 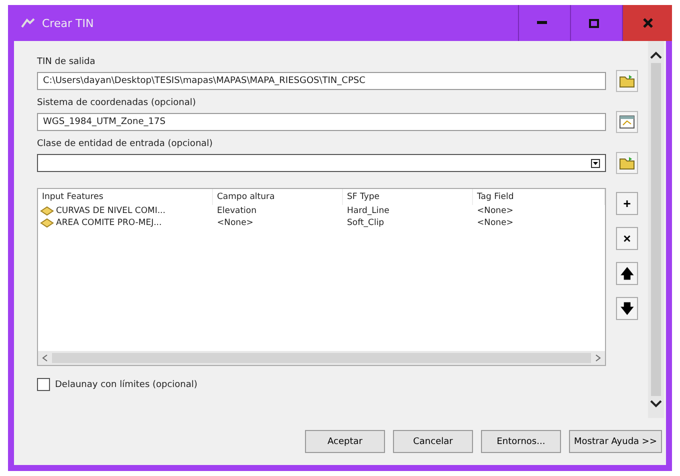 What do you see at coordinates (539, 197) in the screenshot?
I see `column-header: Tag Field` at bounding box center [539, 197].